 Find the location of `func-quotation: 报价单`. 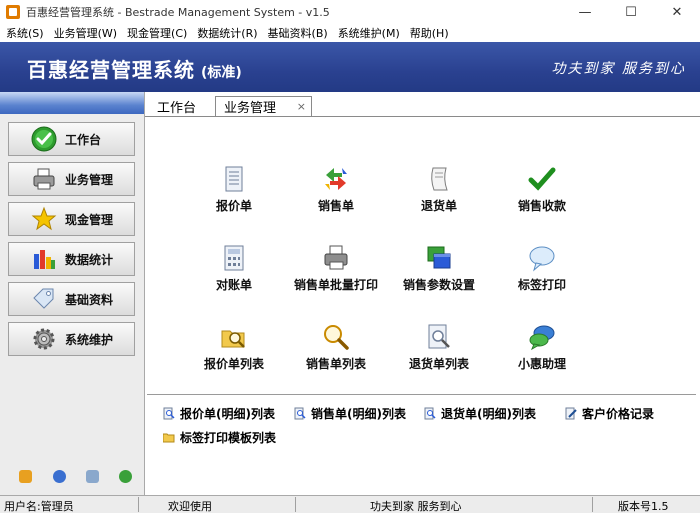

func-quotation: 报价单 is located at coordinates (234, 189).